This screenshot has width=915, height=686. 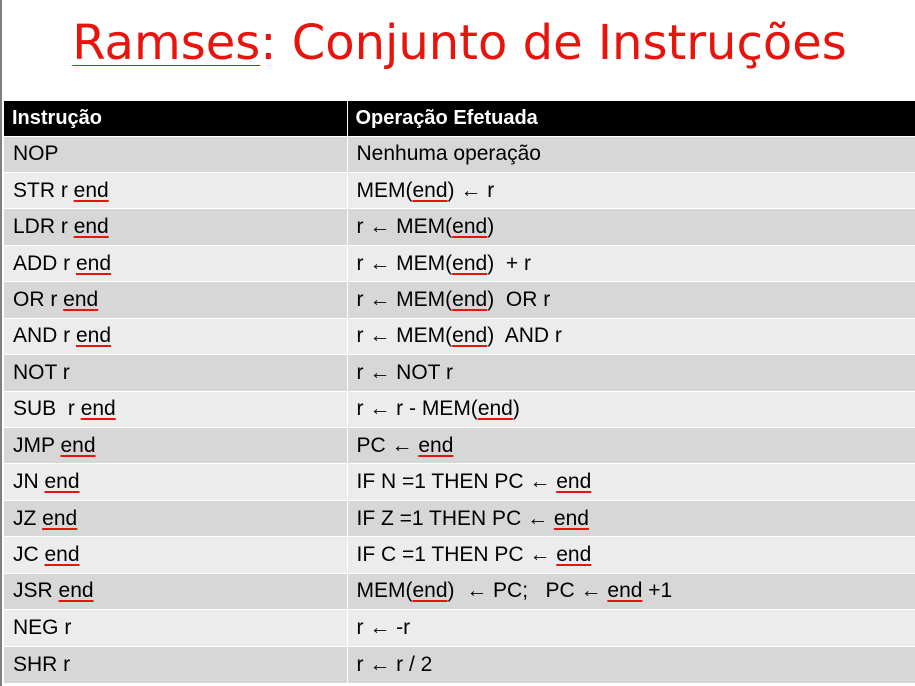 What do you see at coordinates (509, 263) in the screenshot?
I see `operation-text: ) + r` at bounding box center [509, 263].